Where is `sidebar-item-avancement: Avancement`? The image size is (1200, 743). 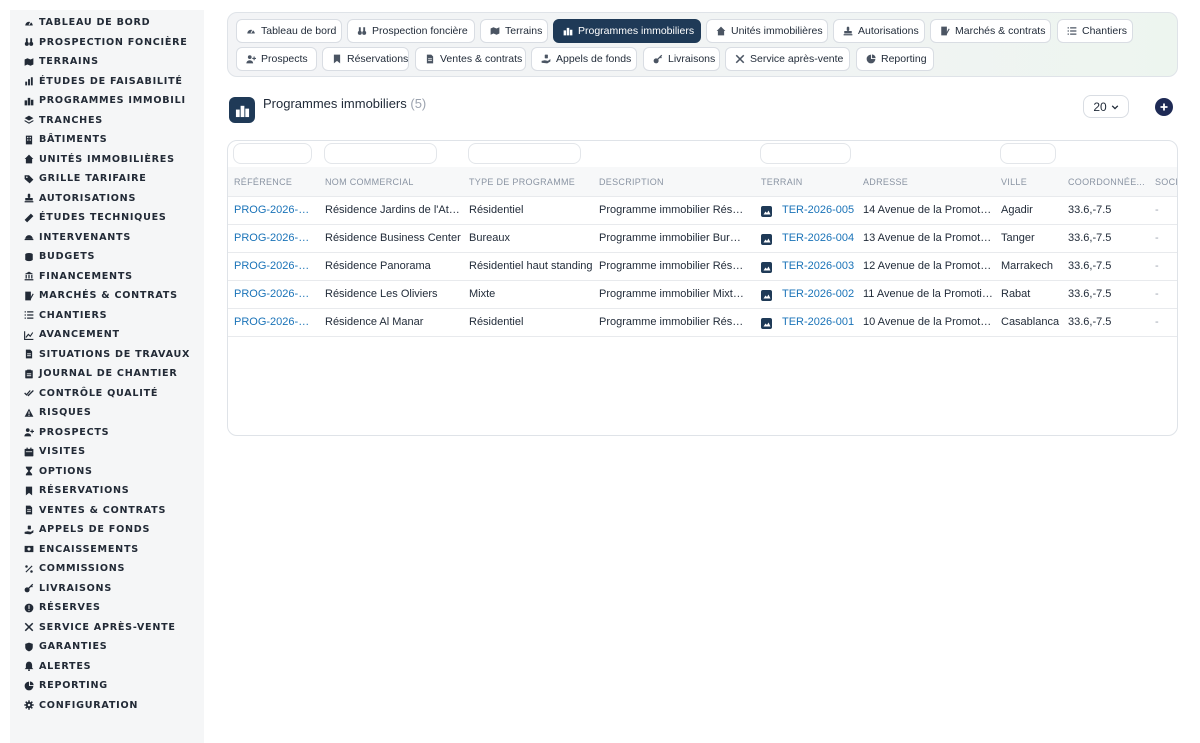 sidebar-item-avancement: Avancement is located at coordinates (107, 335).